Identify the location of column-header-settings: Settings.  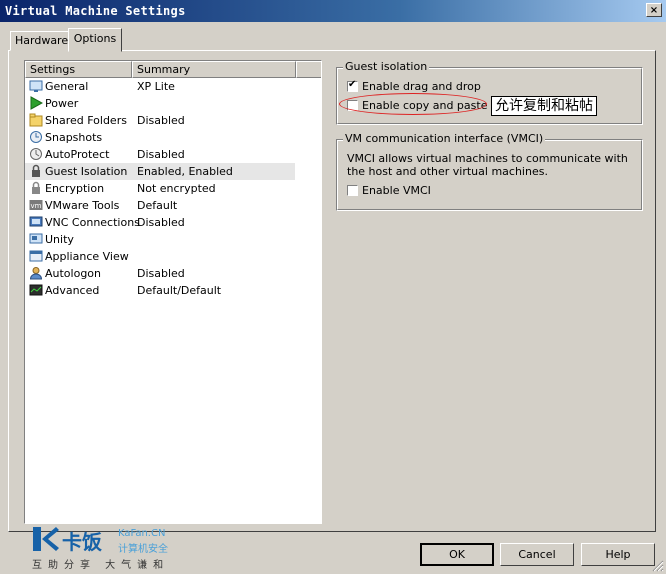
(78, 69).